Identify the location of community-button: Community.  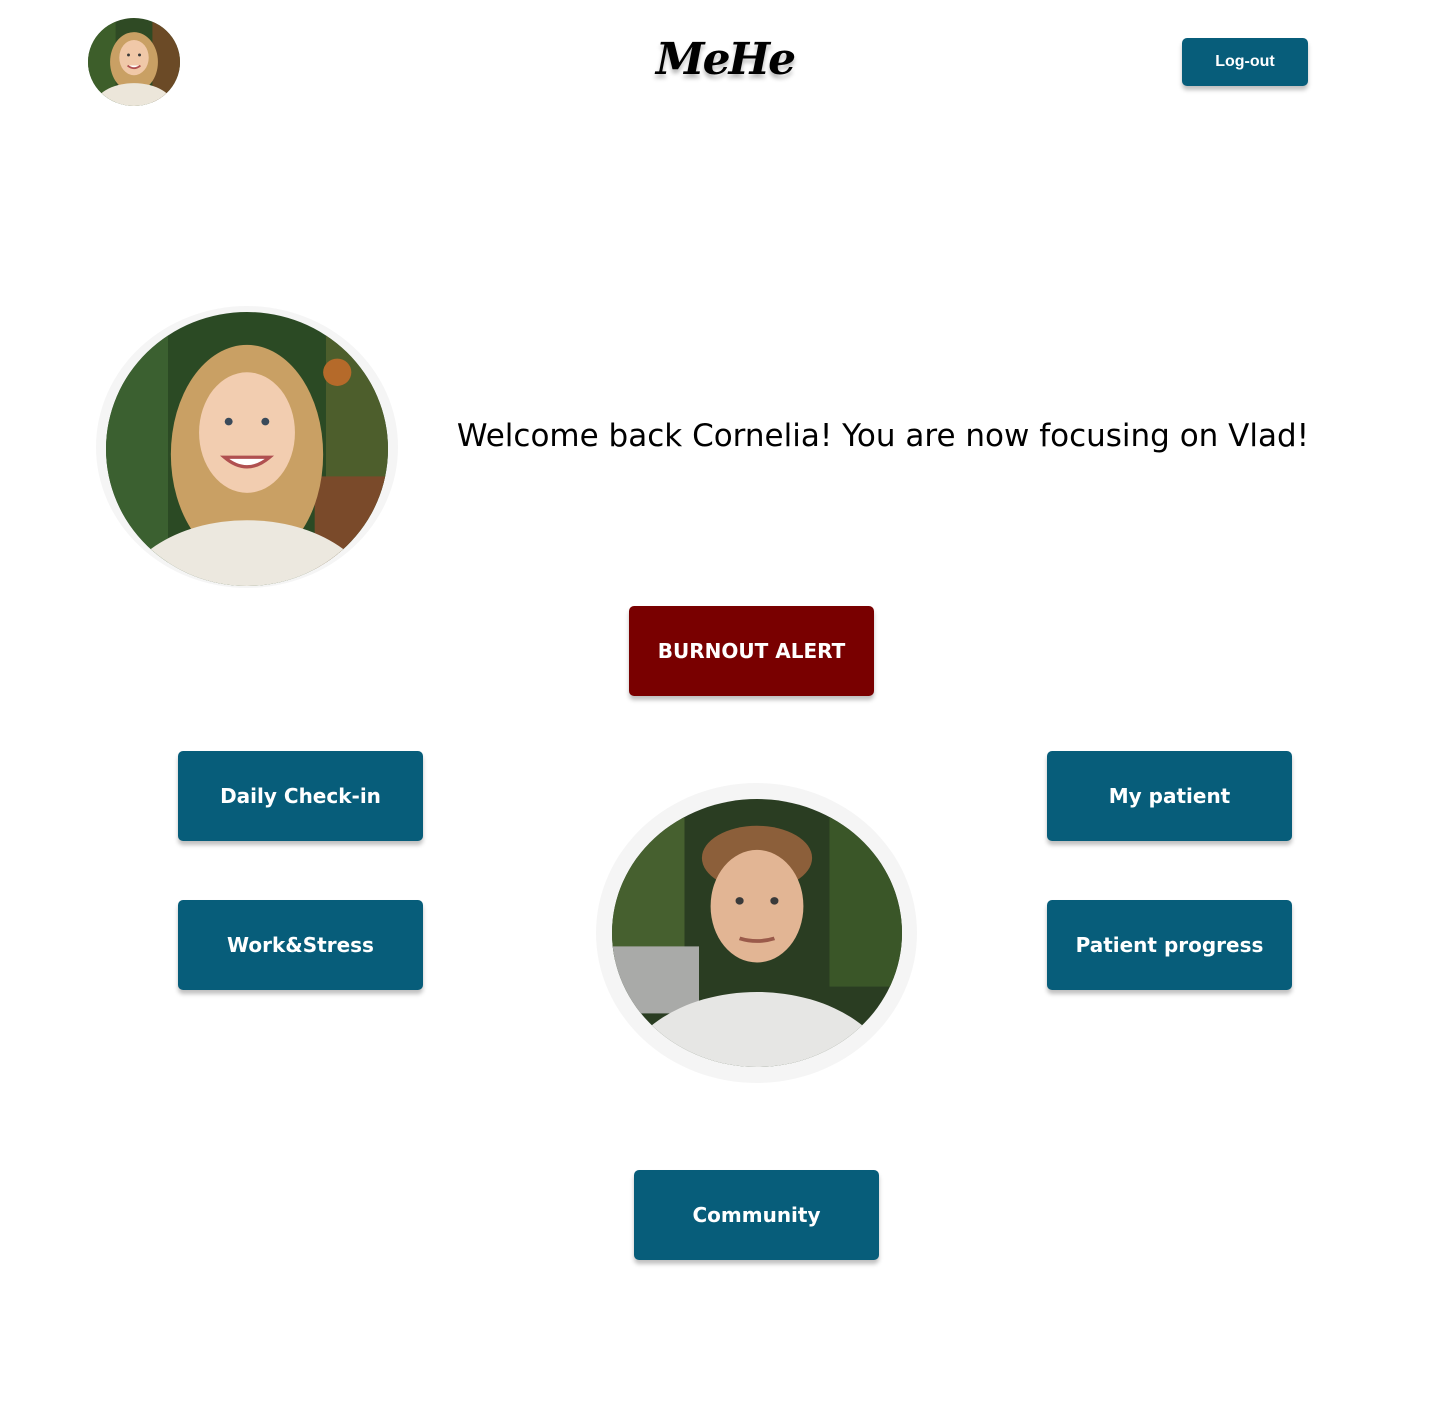
(756, 1215).